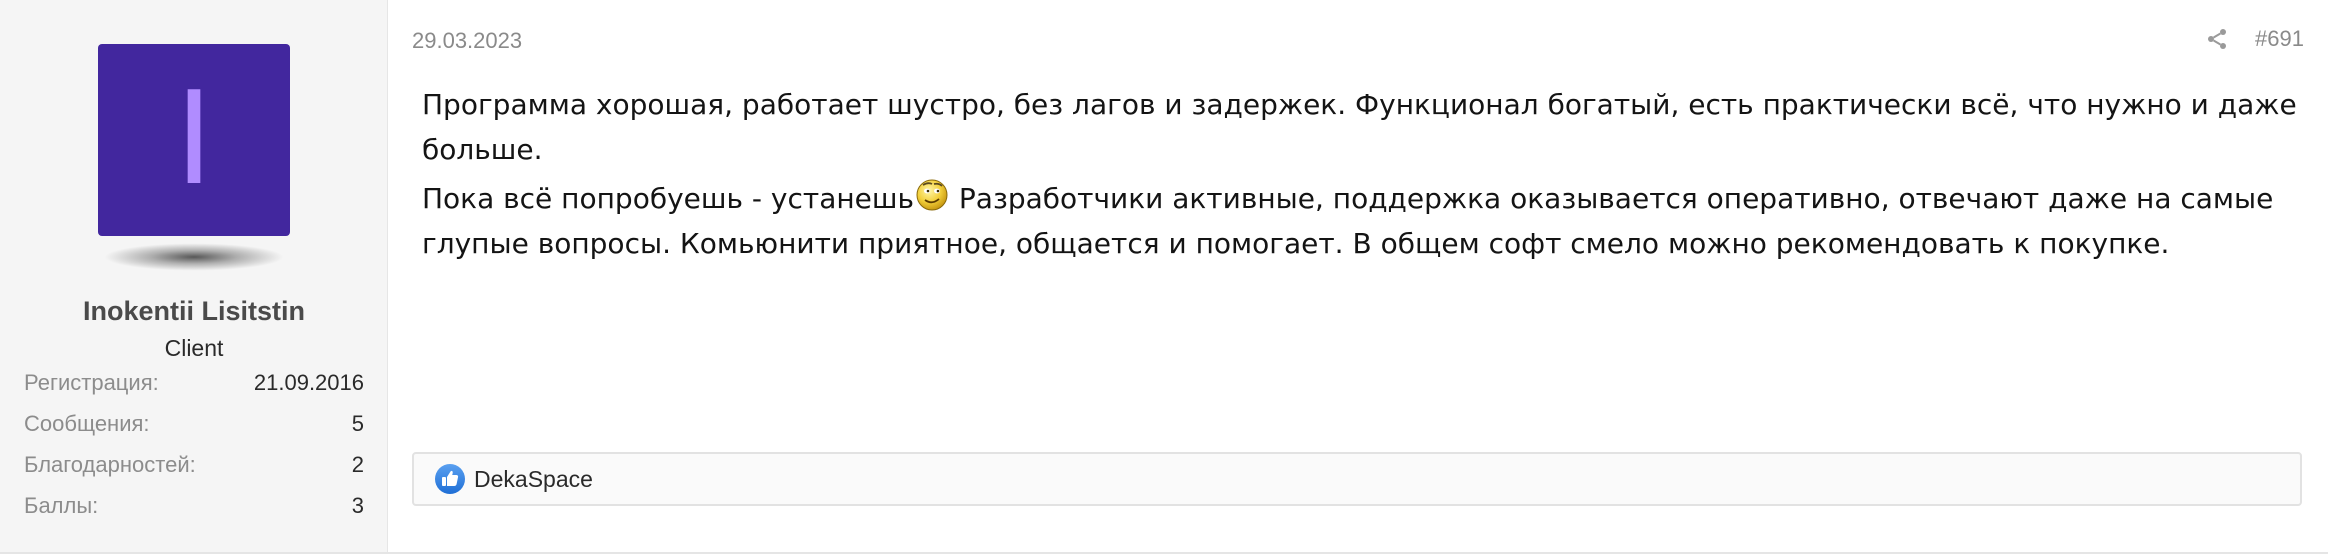 The height and width of the screenshot is (554, 2328). Describe the element at coordinates (194, 257) in the screenshot. I see `avatar-shadow` at that location.